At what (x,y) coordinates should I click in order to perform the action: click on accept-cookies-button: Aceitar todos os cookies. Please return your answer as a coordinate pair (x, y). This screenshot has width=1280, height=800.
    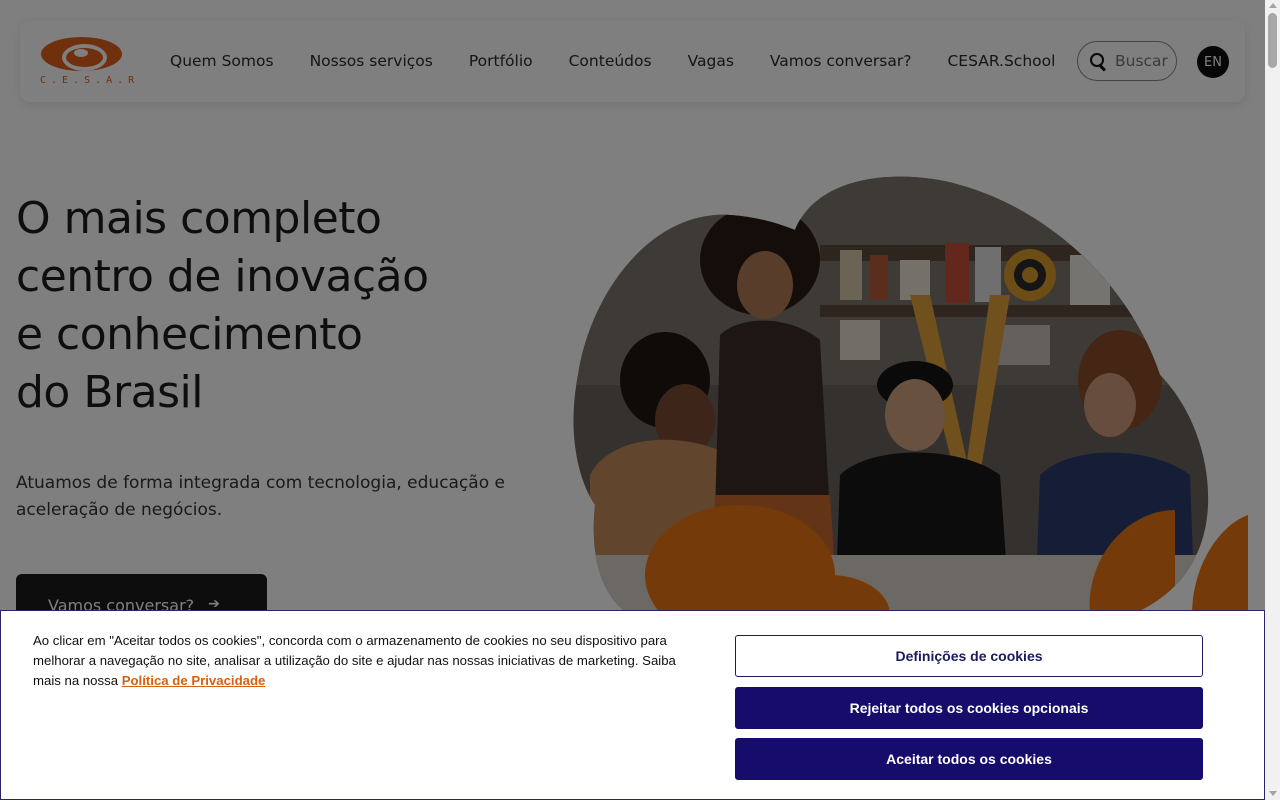
    Looking at the image, I should click on (969, 759).